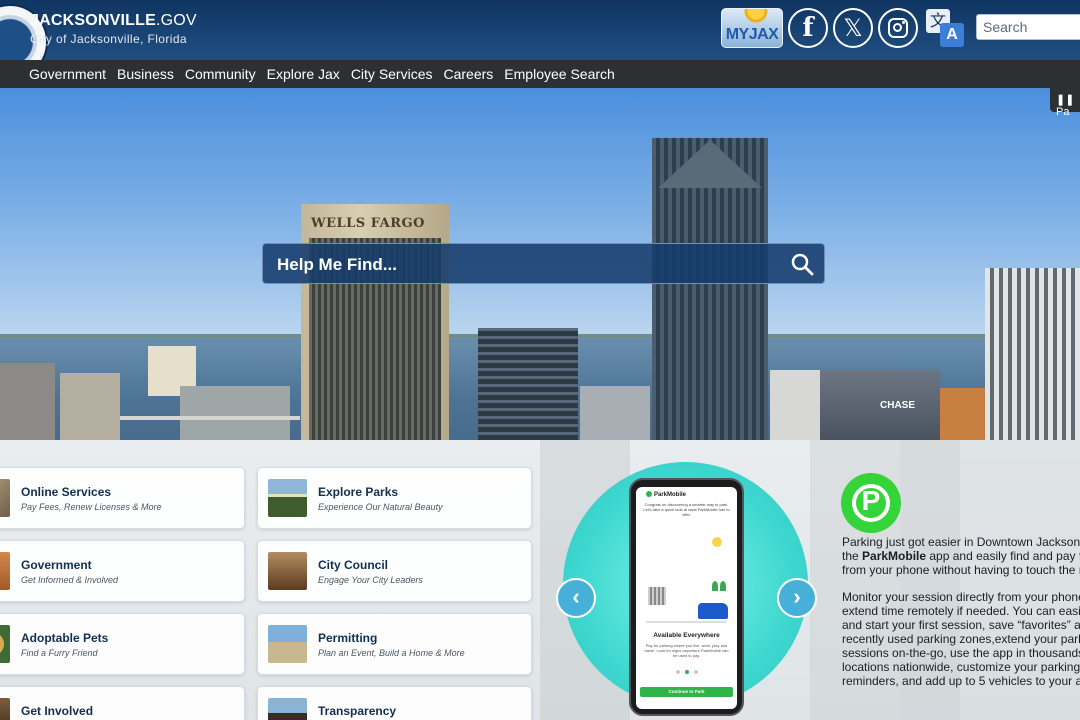 This screenshot has width=1080, height=720. Describe the element at coordinates (122, 571) in the screenshot. I see `card-government: Government Get Informed & Involved` at that location.